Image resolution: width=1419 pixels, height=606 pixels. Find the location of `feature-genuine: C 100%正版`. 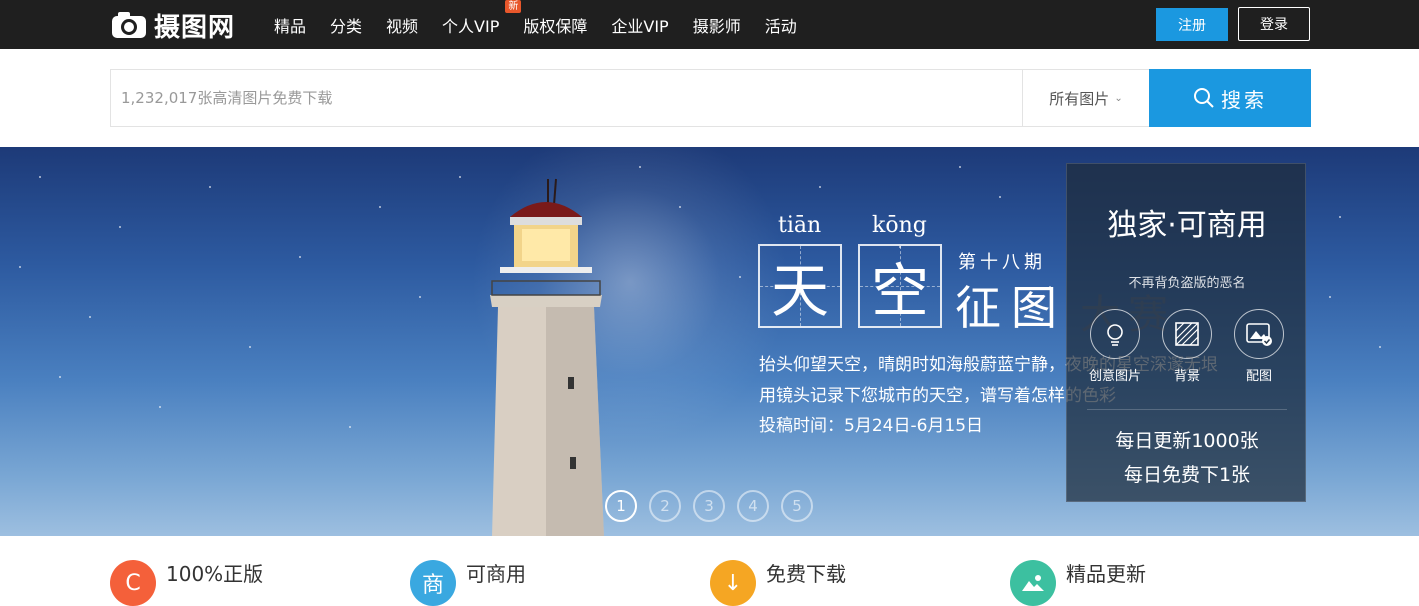

feature-genuine: C 100%正版 is located at coordinates (186, 583).